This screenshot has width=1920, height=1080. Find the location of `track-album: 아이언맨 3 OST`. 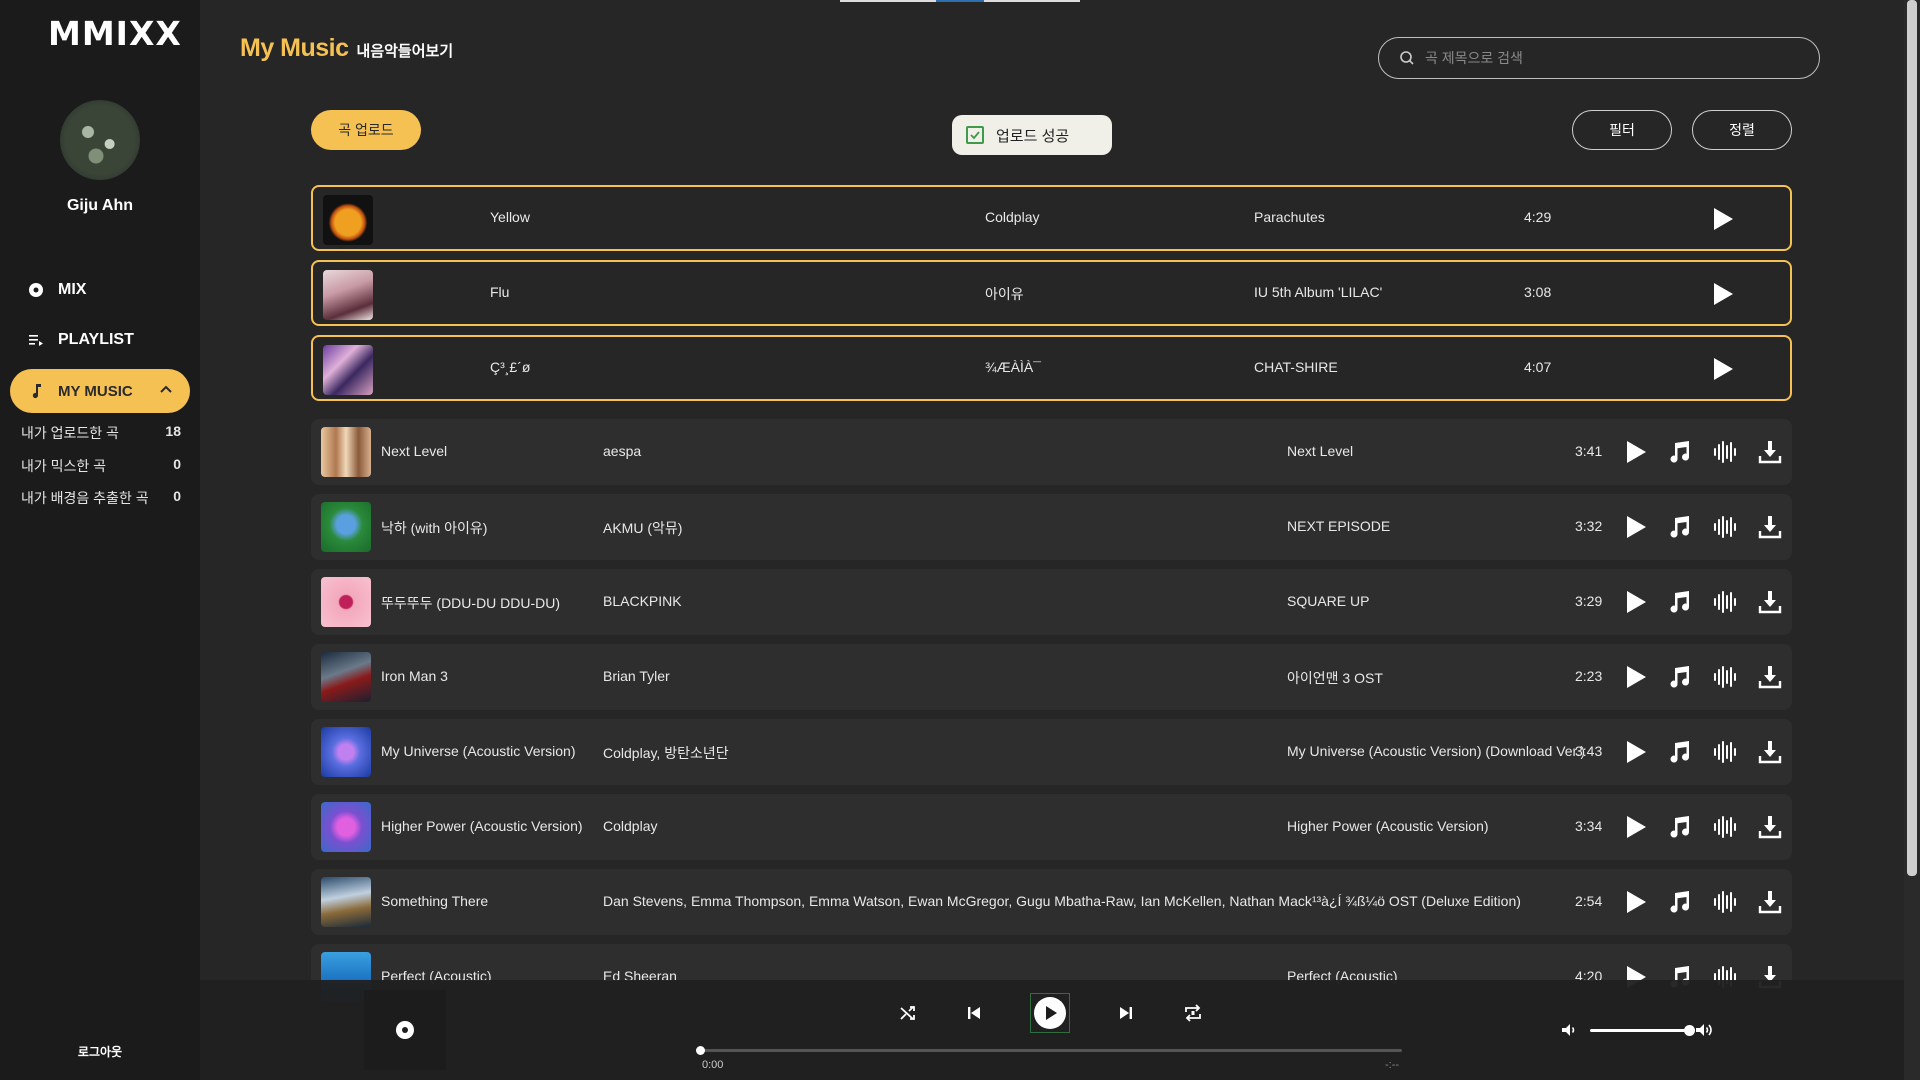

track-album: 아이언맨 3 OST is located at coordinates (1335, 678).